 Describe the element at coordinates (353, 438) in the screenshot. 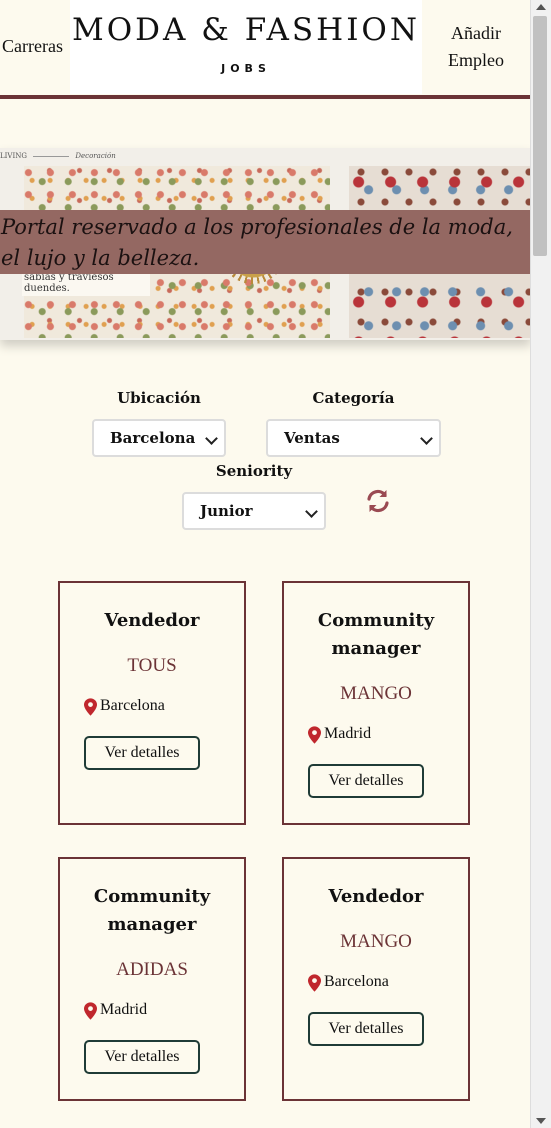

I see `category-select: Ventas` at that location.